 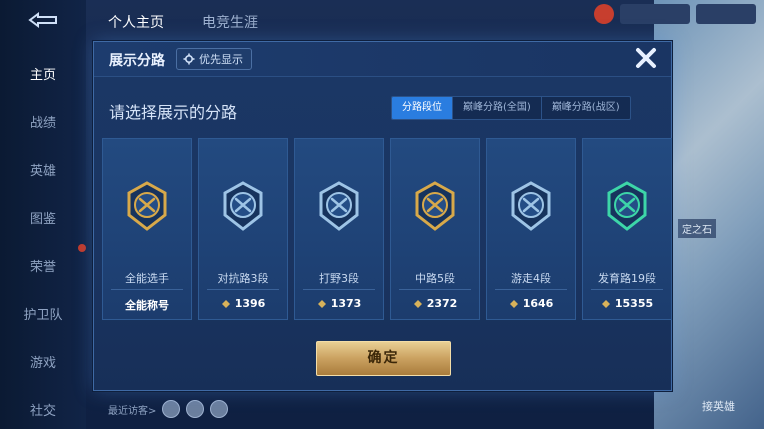 What do you see at coordinates (627, 278) in the screenshot?
I see `lane-name: 发育路19段` at bounding box center [627, 278].